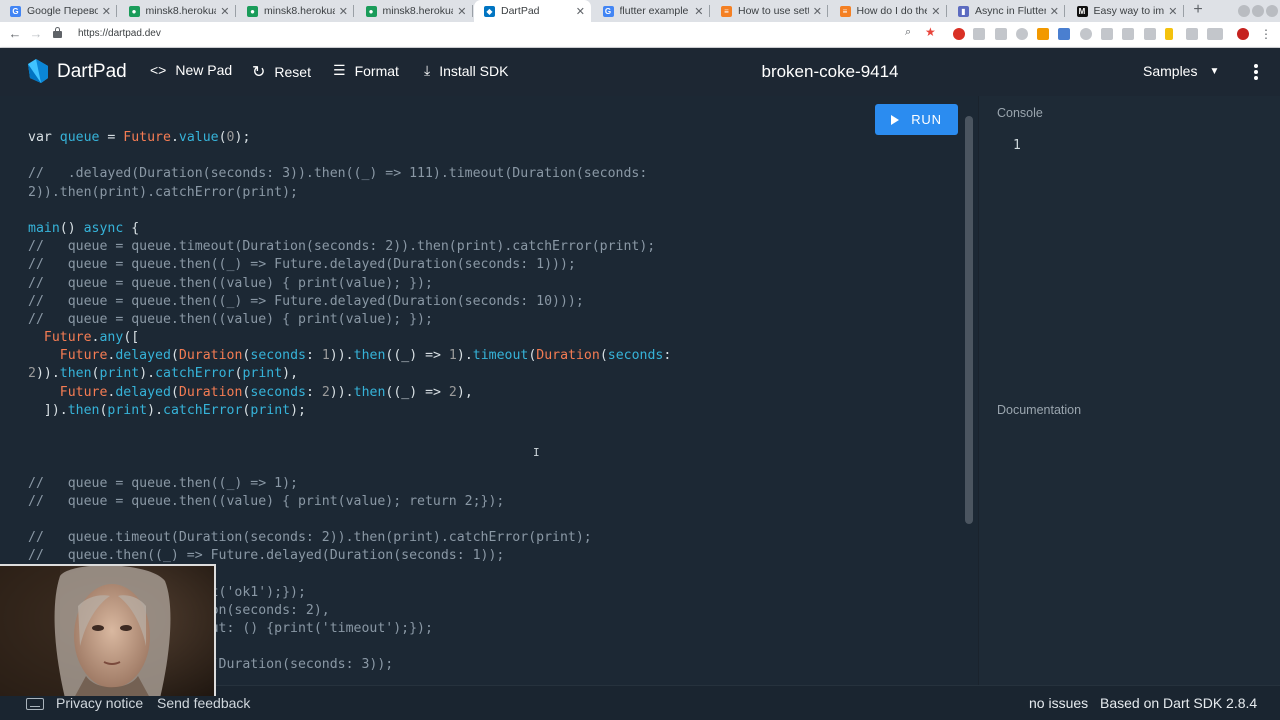 This screenshot has height=720, width=1280. What do you see at coordinates (916, 119) in the screenshot?
I see `run-button: RUN` at bounding box center [916, 119].